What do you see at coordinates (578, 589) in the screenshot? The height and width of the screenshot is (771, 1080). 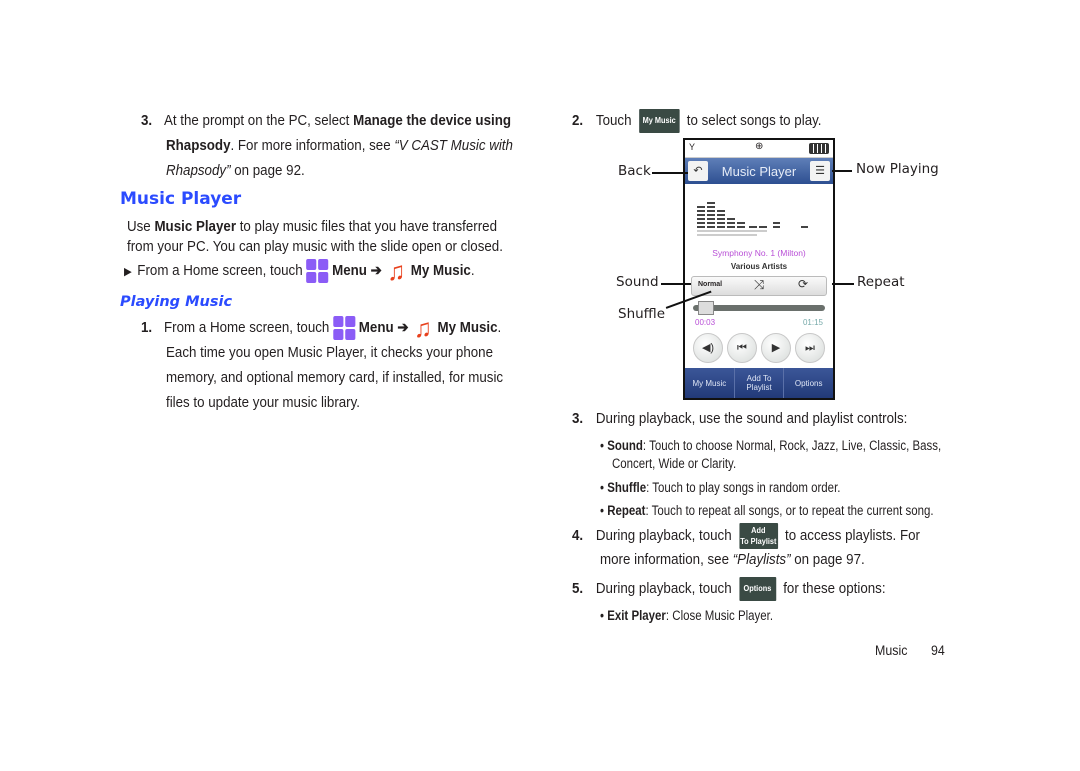 I see `step-number: 5.` at bounding box center [578, 589].